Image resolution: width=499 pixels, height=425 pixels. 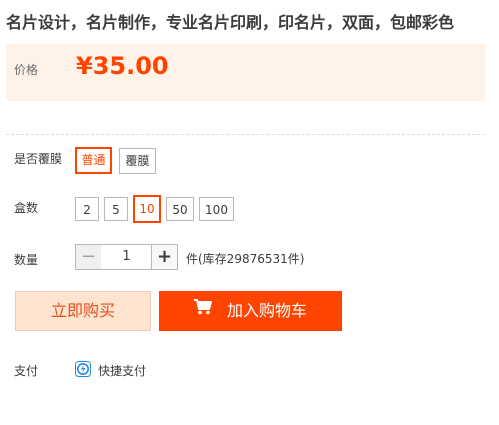 What do you see at coordinates (26, 208) in the screenshot?
I see `boxes-label: 盒数` at bounding box center [26, 208].